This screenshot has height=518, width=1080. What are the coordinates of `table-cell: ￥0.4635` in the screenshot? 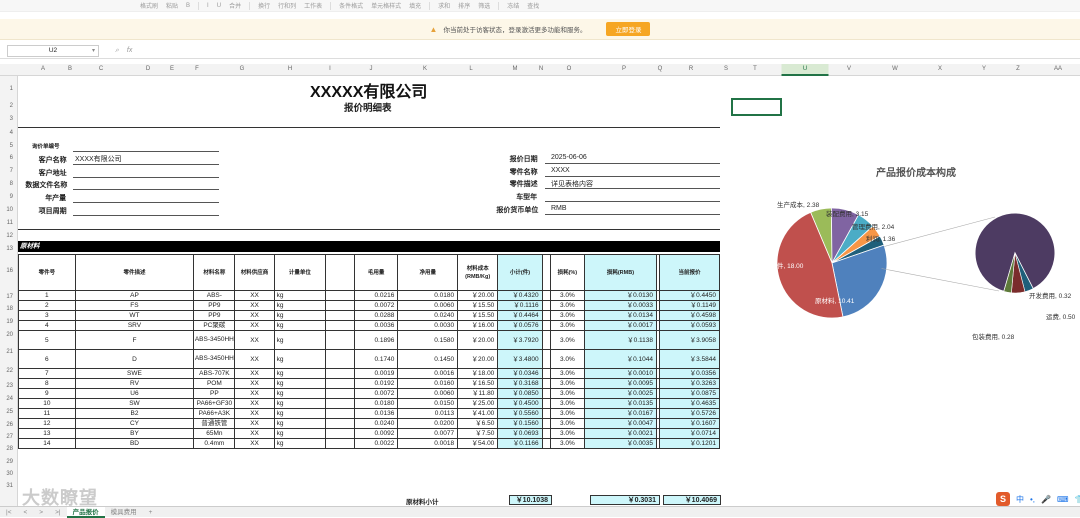 It's located at (689, 403).